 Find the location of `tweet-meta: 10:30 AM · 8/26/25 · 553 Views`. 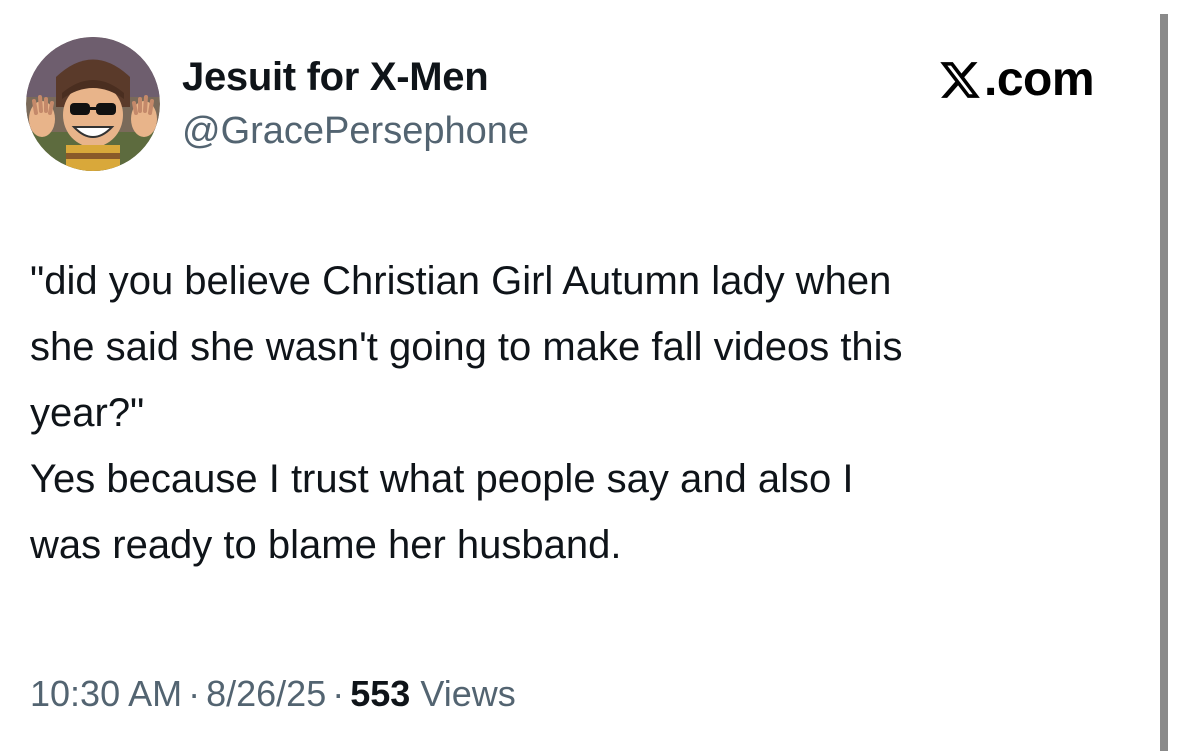

tweet-meta: 10:30 AM · 8/26/25 · 553 Views is located at coordinates (273, 694).